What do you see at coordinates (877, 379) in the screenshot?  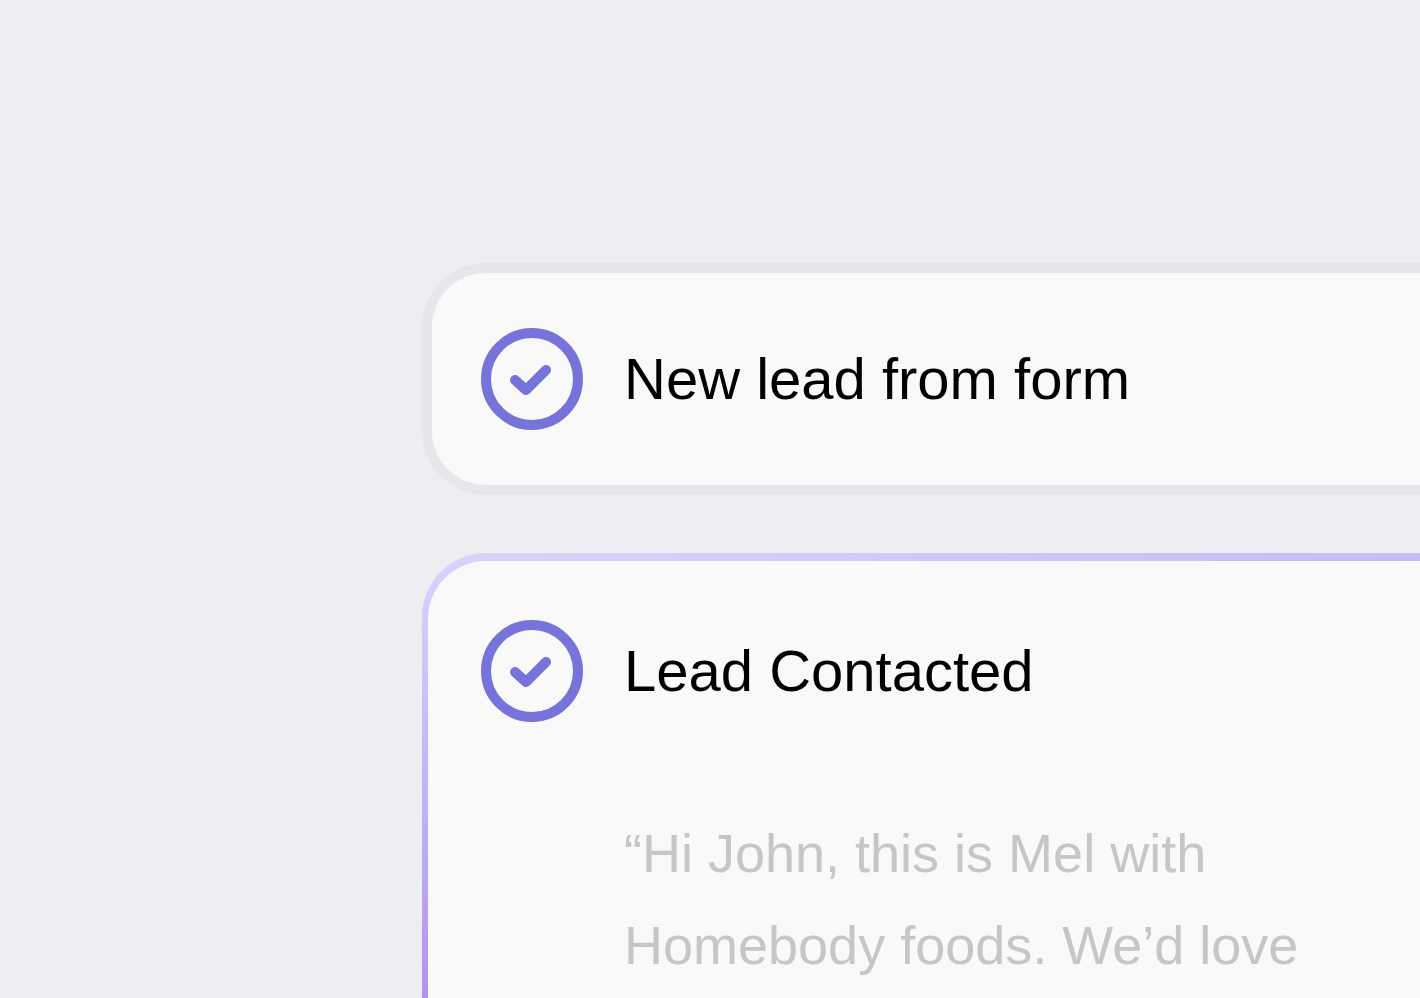 I see `step-title: New lead from form` at bounding box center [877, 379].